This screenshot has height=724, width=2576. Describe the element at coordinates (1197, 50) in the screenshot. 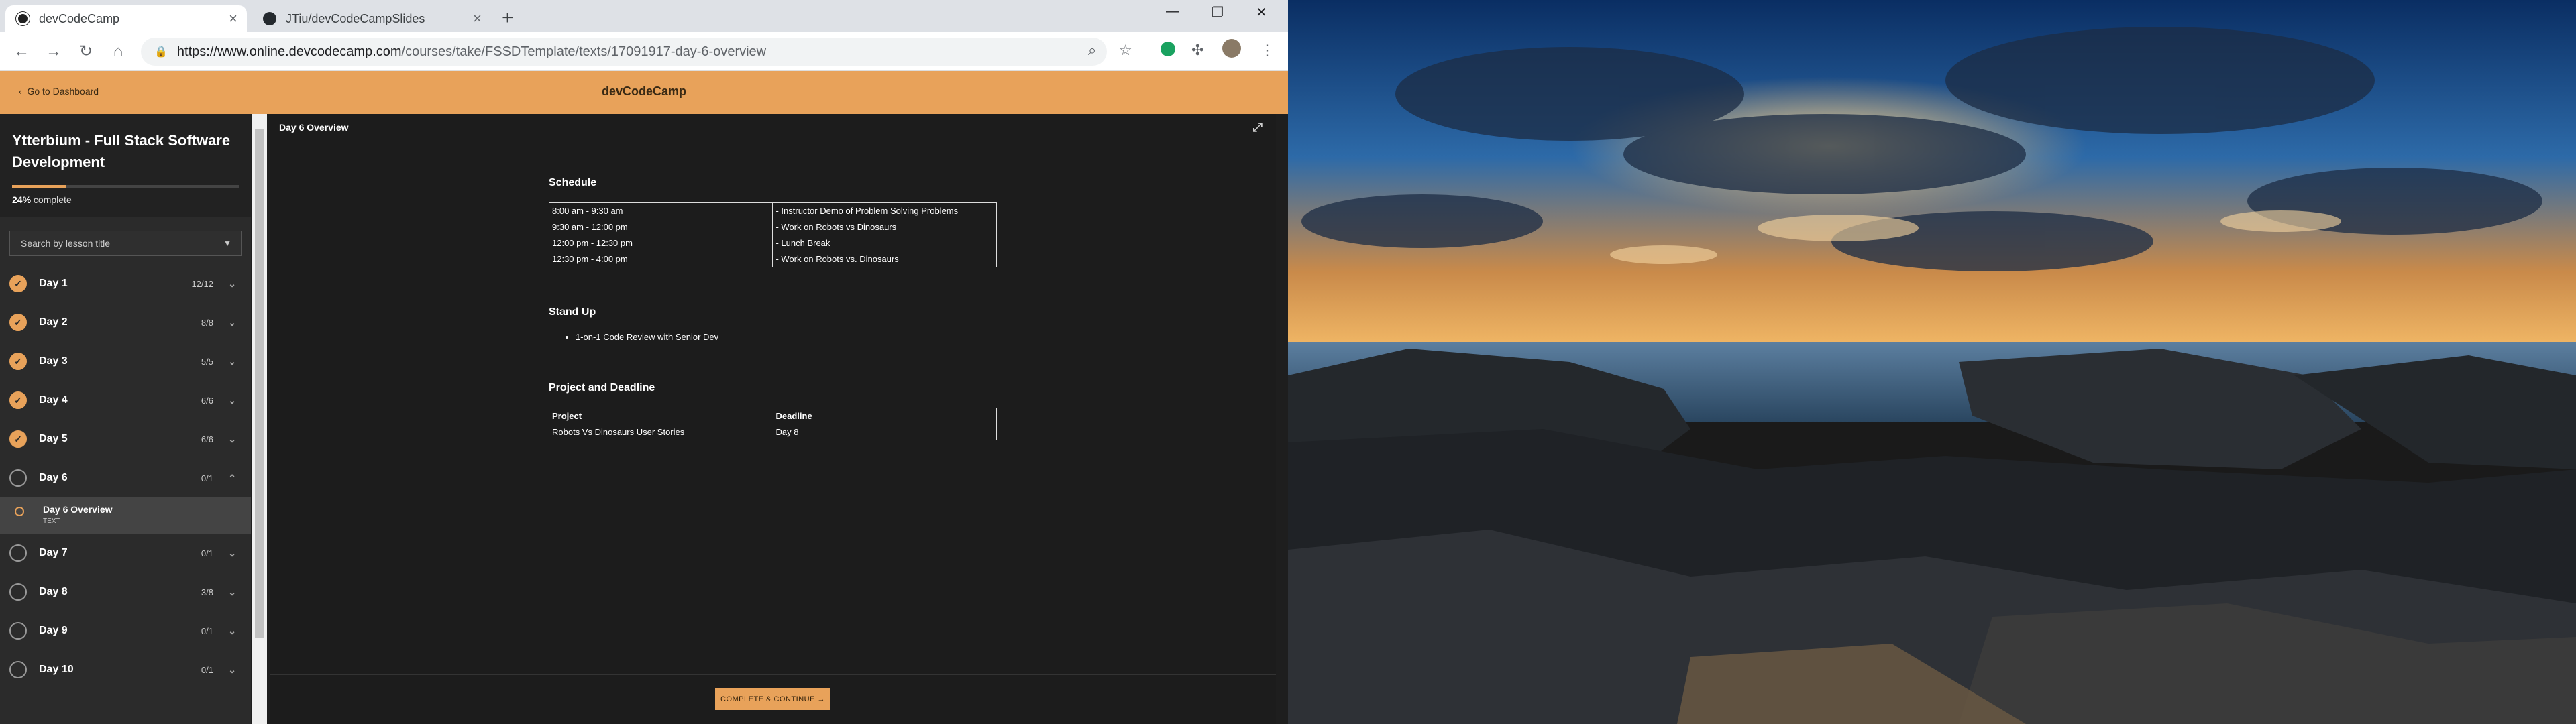

I see `extensions-puzzle-icon: ✣` at that location.